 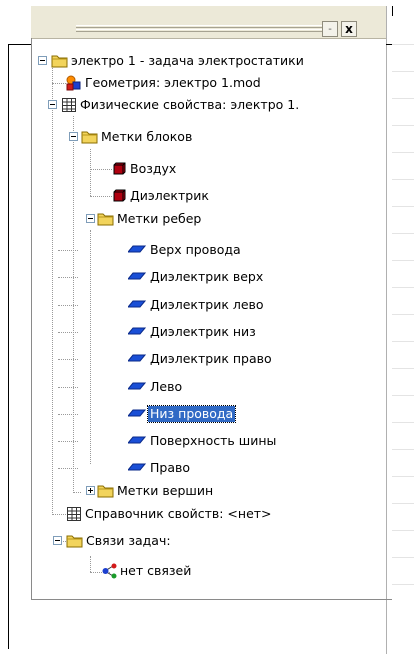 What do you see at coordinates (166, 386) in the screenshot?
I see `tree-node-label: Лево` at bounding box center [166, 386].